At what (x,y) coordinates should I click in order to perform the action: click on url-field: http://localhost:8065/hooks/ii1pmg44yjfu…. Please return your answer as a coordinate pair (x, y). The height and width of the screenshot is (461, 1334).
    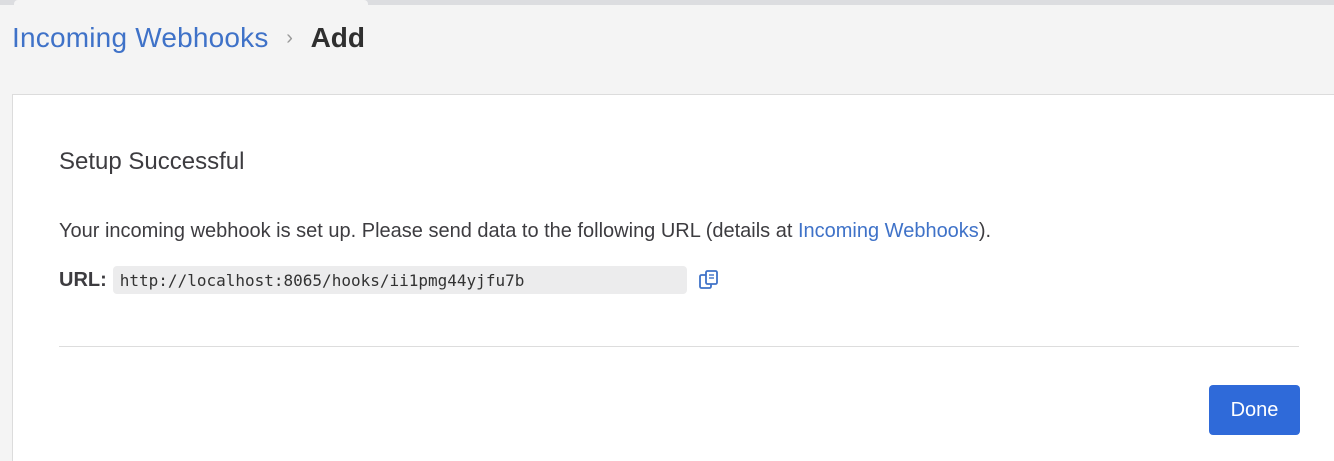
    Looking at the image, I should click on (399, 280).